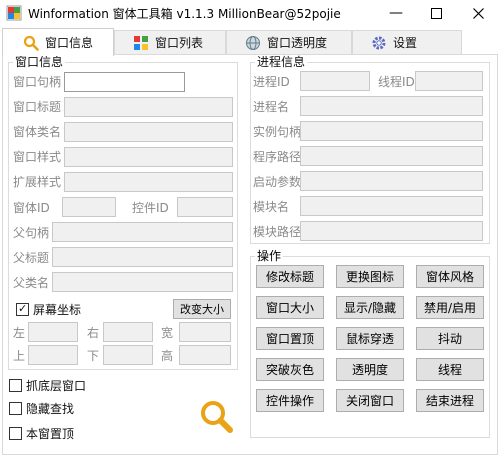 Image resolution: width=500 pixels, height=457 pixels. What do you see at coordinates (69, 43) in the screenshot?
I see `tab-label: 窗口信息` at bounding box center [69, 43].